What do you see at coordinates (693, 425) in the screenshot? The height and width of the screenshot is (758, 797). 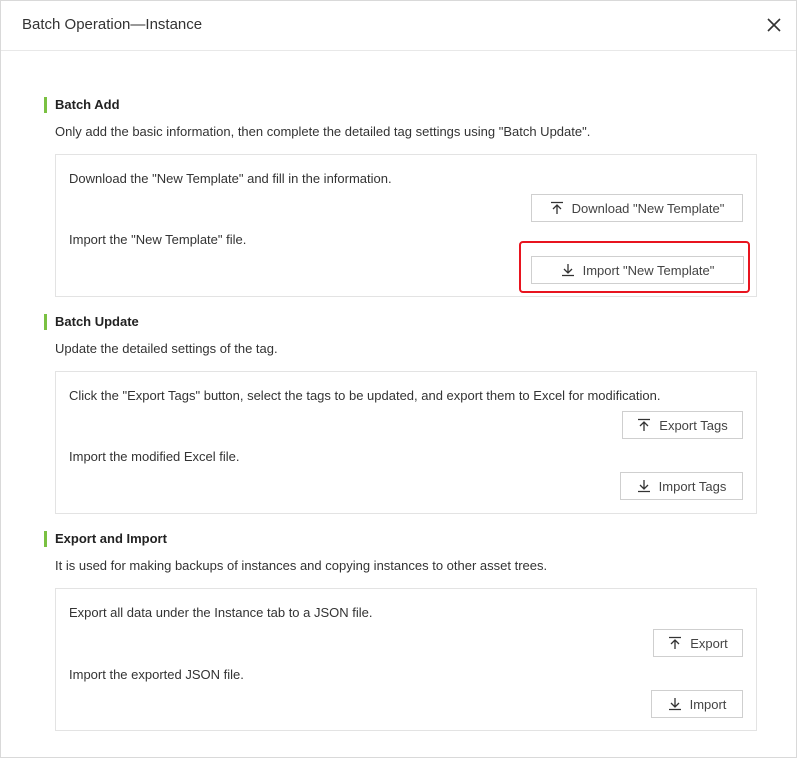 I see `export-tags-label: Export Tags` at bounding box center [693, 425].